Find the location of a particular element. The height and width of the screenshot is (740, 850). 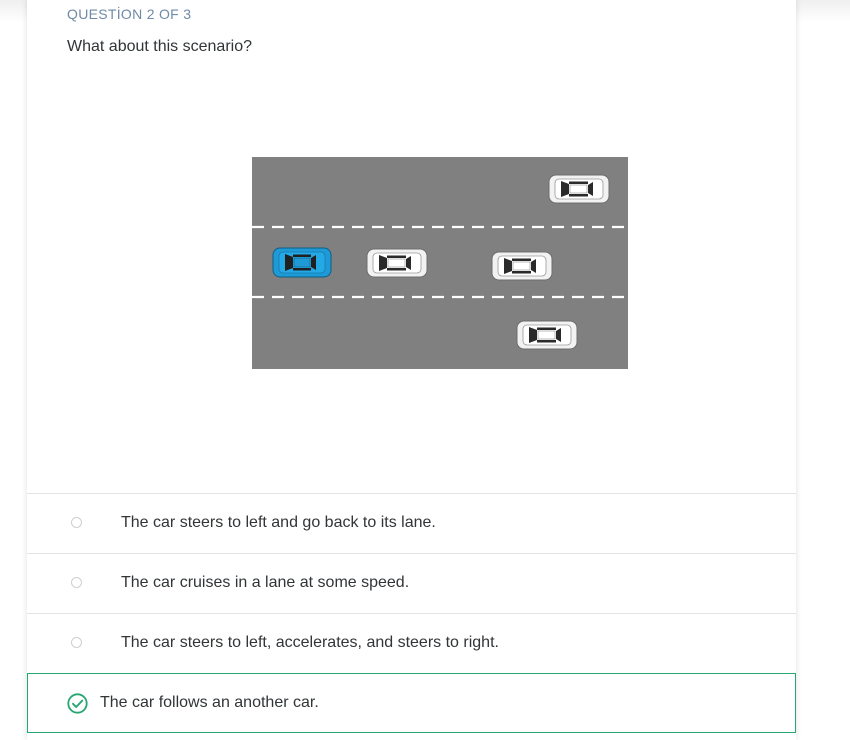

answer-label: The car cruises in a lane at some speed. is located at coordinates (265, 582).